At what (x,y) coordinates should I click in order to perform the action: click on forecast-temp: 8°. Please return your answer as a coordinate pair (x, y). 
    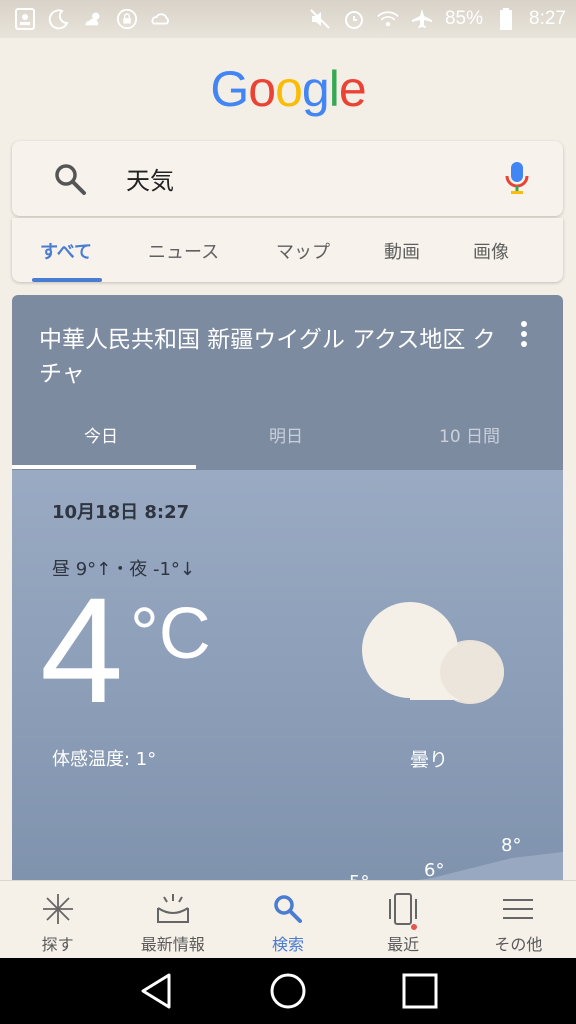
    Looking at the image, I should click on (511, 845).